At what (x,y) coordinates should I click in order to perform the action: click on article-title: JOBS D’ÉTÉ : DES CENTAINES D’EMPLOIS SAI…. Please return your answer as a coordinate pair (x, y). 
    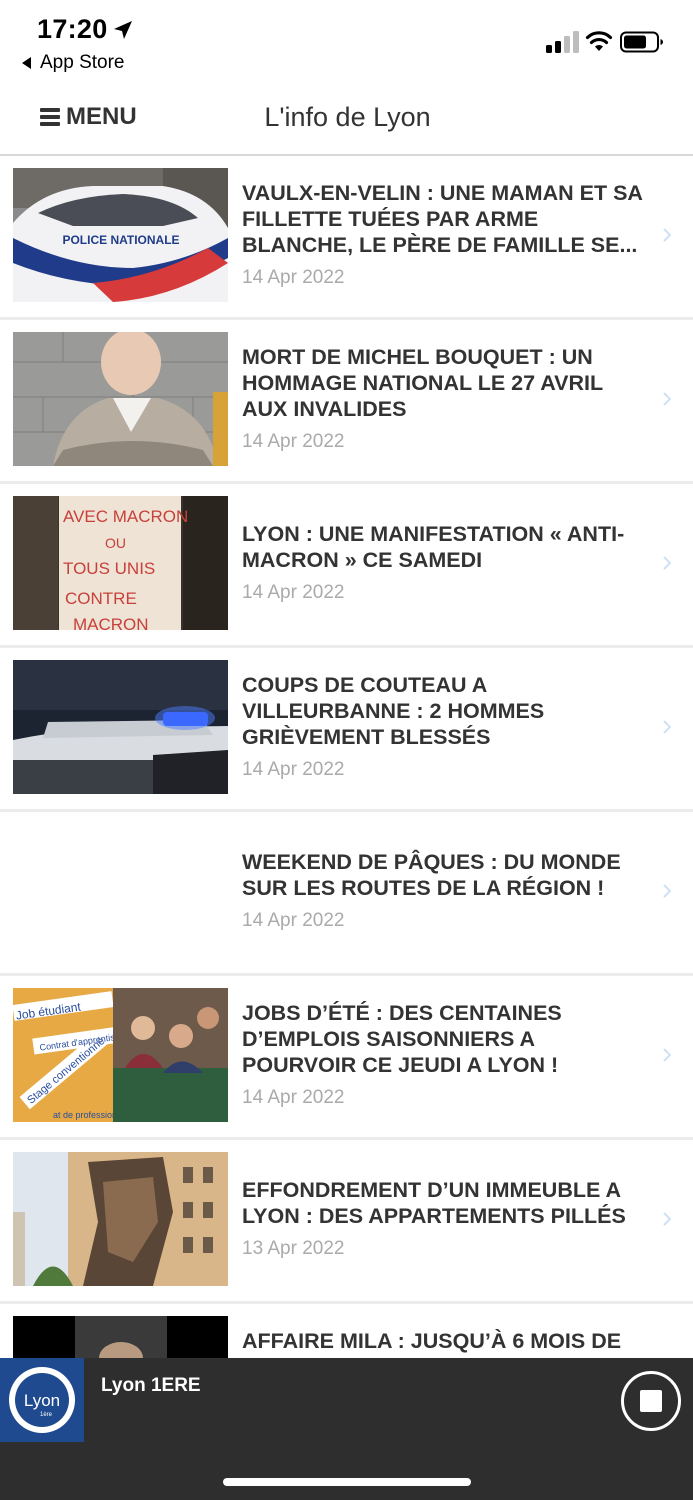
    Looking at the image, I should click on (402, 1039).